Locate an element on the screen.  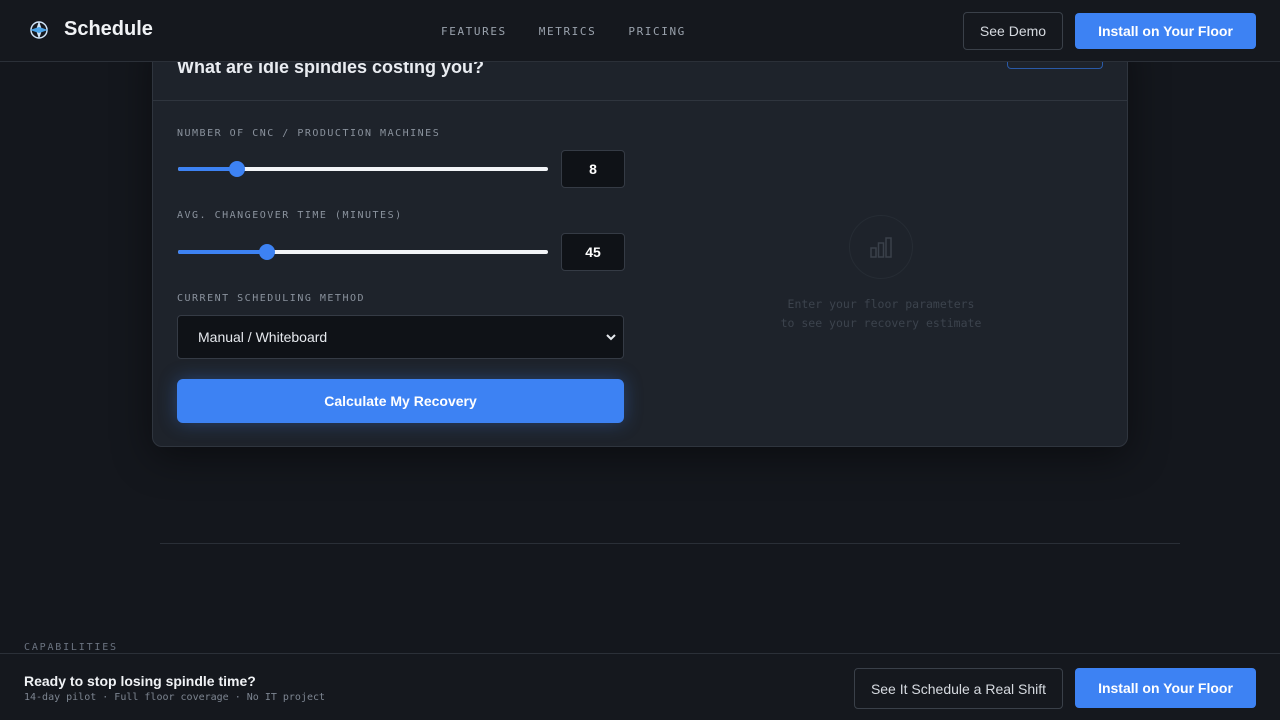
main-nav: FEATURES METRICS PRICING is located at coordinates (579, 31).